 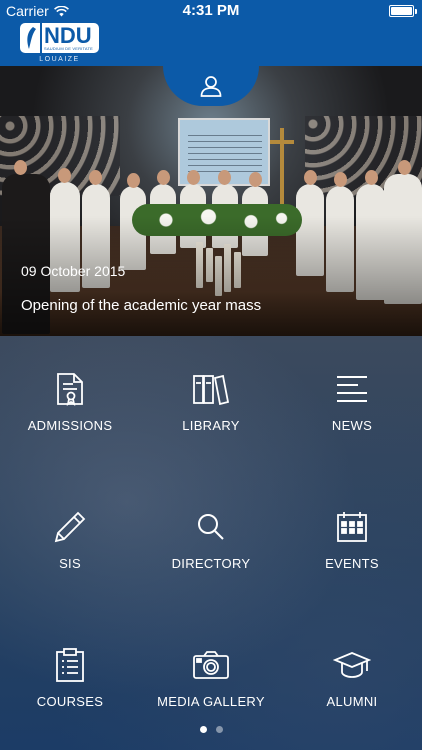 What do you see at coordinates (211, 389) in the screenshot?
I see `books-icon` at bounding box center [211, 389].